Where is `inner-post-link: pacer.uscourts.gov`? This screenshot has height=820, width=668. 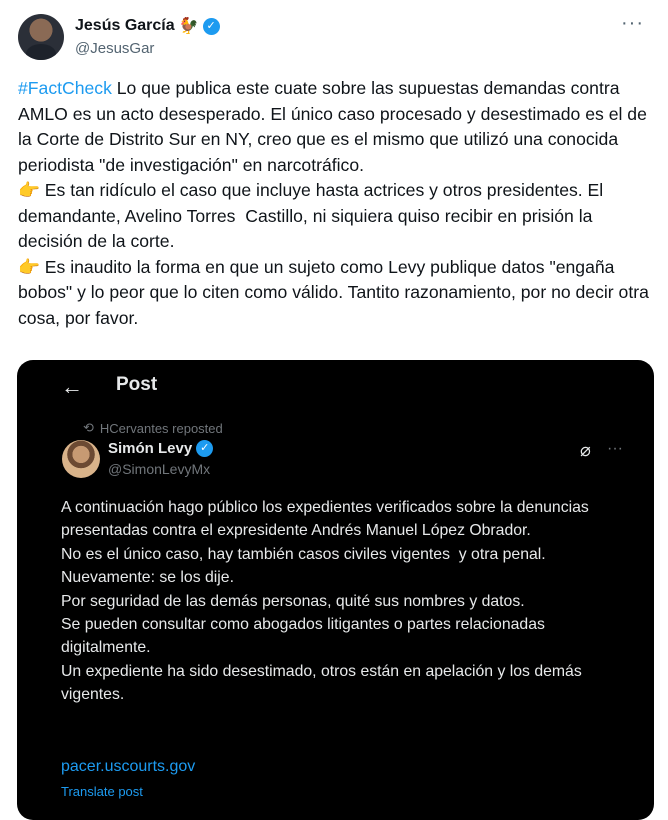 inner-post-link: pacer.uscourts.gov is located at coordinates (128, 766).